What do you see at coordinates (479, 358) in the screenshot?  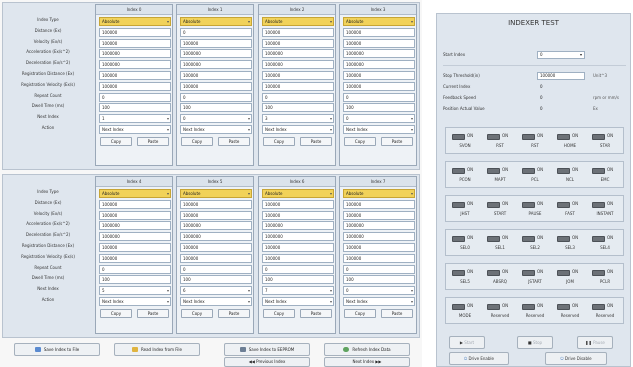 I see `drive-enable-button: ⏻ Drive Enable` at bounding box center [479, 358].